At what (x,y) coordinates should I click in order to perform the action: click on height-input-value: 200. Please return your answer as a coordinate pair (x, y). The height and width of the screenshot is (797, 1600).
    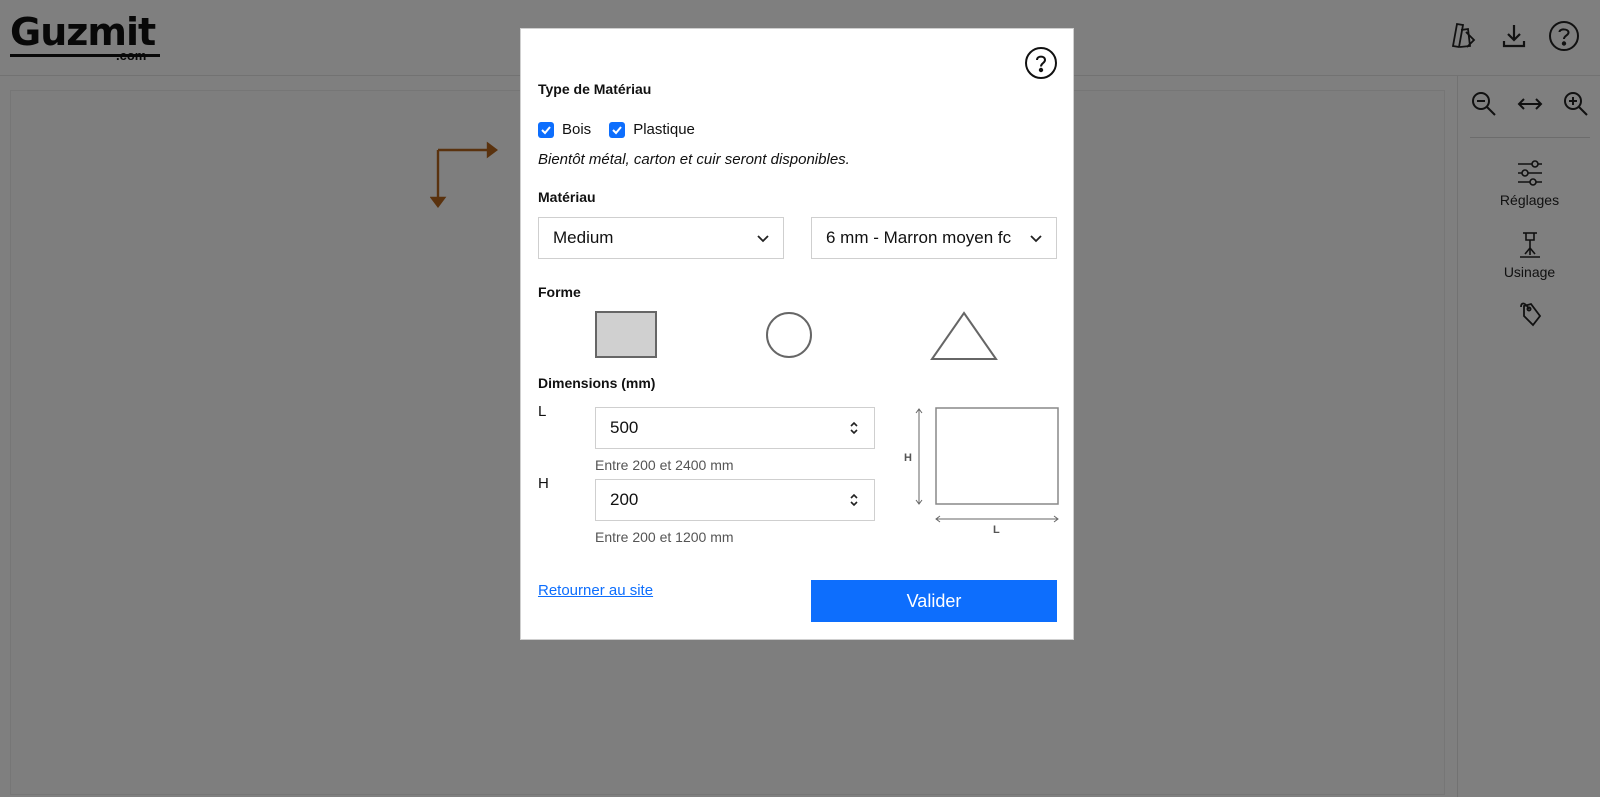
    Looking at the image, I should click on (624, 499).